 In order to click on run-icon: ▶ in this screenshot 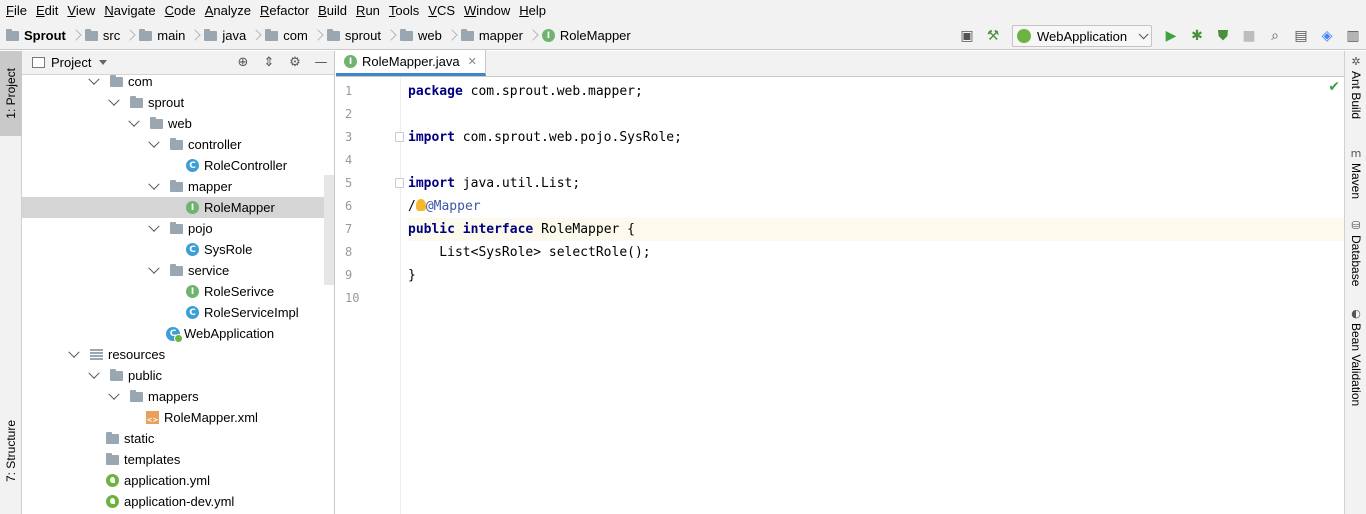, I will do `click(1171, 36)`.